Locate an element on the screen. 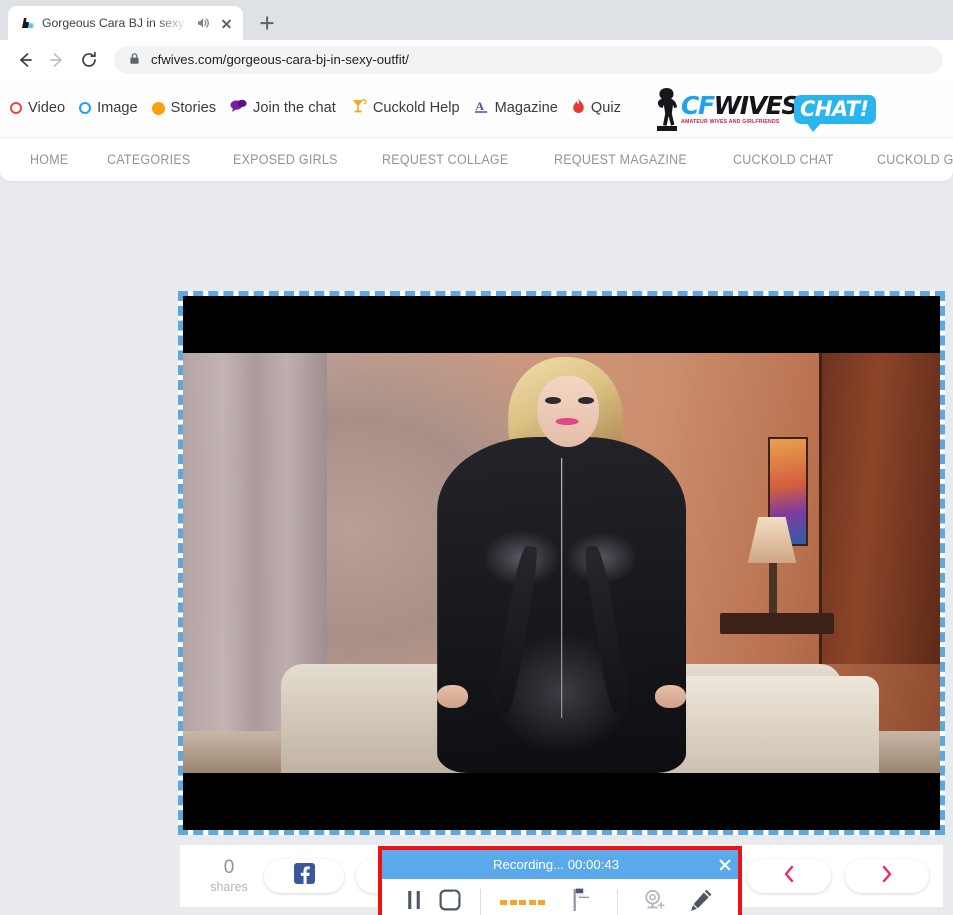  subject-hand-left is located at coordinates (452, 696).